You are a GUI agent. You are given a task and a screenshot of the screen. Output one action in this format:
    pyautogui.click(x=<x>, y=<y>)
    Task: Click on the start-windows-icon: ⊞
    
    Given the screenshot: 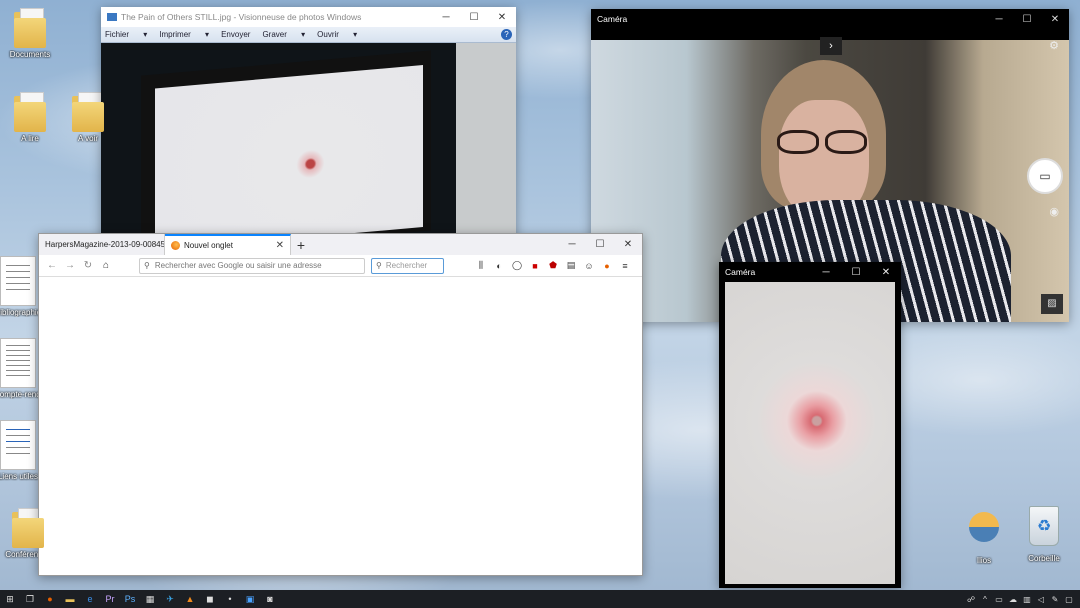 What is the action you would take?
    pyautogui.click(x=10, y=599)
    